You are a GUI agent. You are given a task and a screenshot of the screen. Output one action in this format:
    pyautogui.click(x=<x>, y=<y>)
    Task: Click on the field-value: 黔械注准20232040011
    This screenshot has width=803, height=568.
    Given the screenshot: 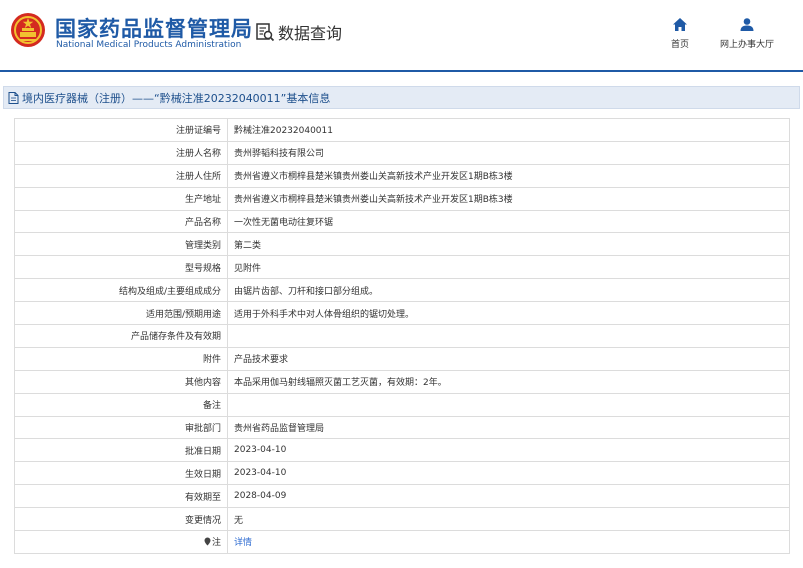 What is the action you would take?
    pyautogui.click(x=508, y=130)
    